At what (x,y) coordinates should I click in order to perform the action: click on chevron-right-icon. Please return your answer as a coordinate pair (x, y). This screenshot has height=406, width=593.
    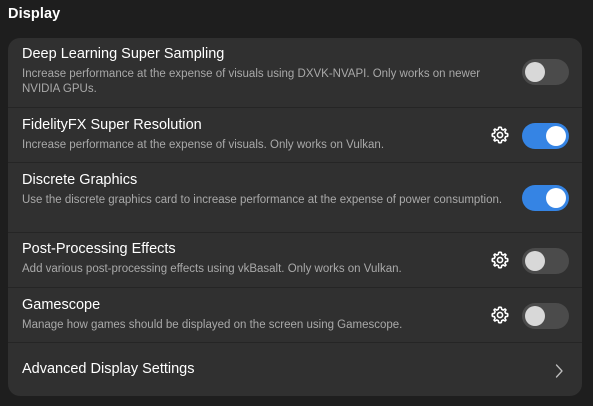
    Looking at the image, I should click on (559, 371).